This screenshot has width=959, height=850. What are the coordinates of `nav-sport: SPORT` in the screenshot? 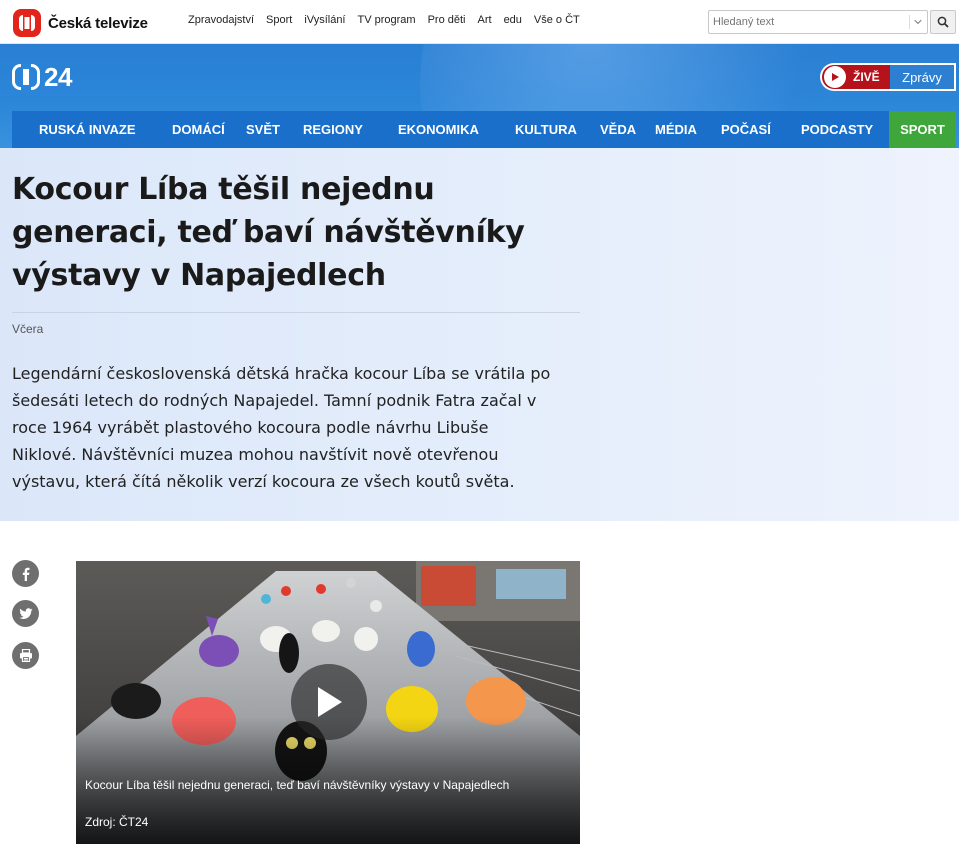 It's located at (922, 129).